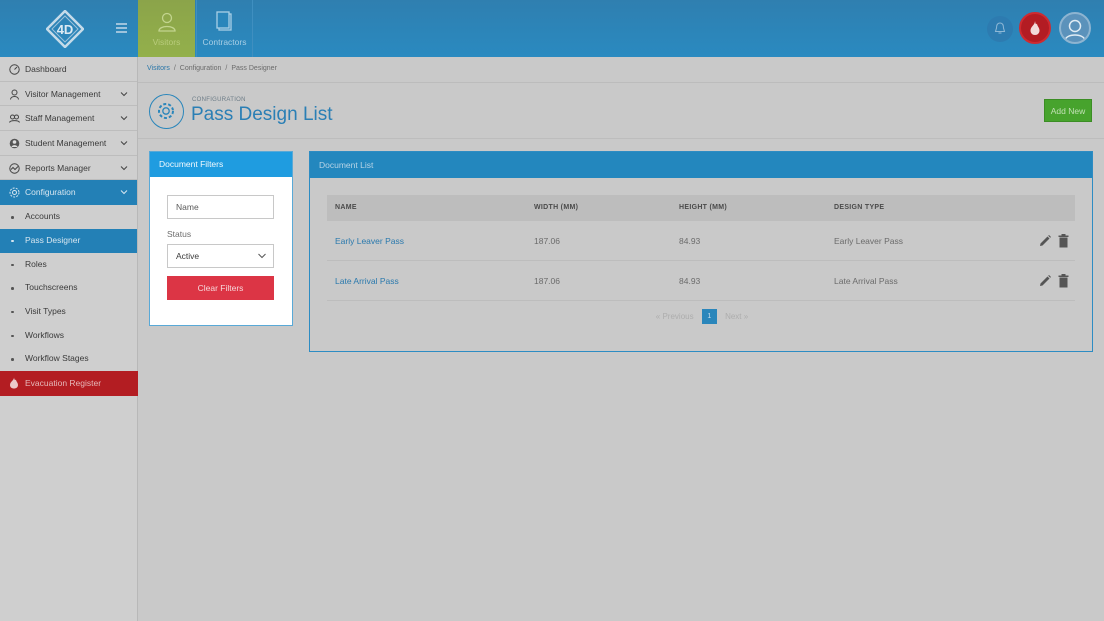  I want to click on status-select-value: Active, so click(188, 256).